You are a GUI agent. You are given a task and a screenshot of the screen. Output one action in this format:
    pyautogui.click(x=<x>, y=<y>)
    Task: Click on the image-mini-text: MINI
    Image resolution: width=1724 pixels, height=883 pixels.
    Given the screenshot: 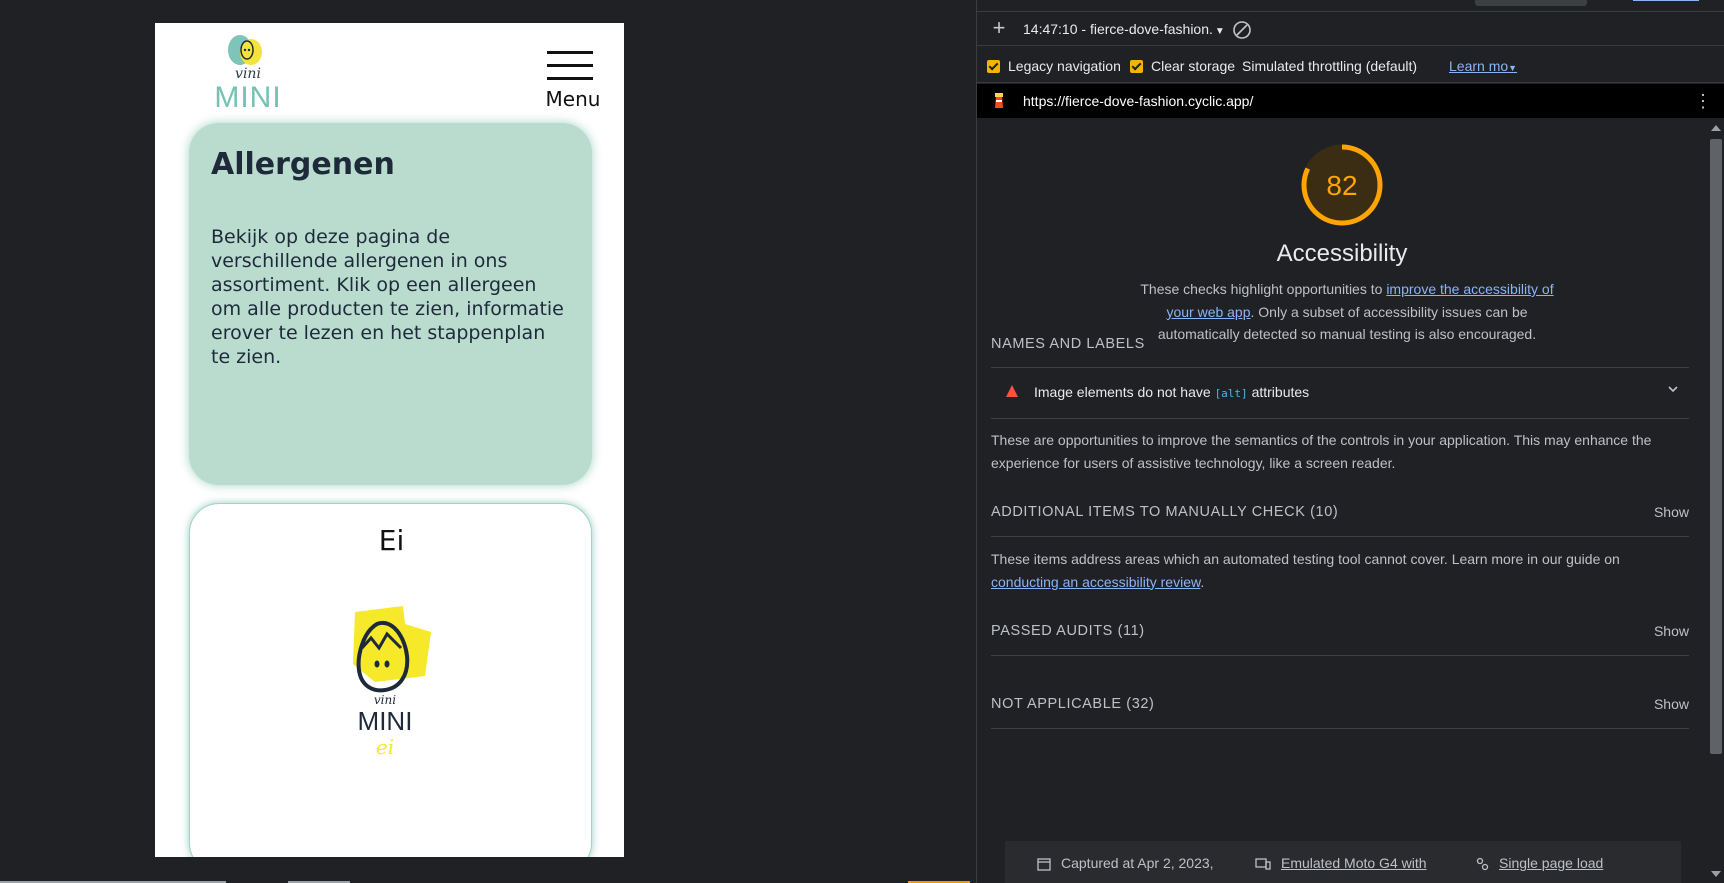 What is the action you would take?
    pyautogui.click(x=385, y=721)
    